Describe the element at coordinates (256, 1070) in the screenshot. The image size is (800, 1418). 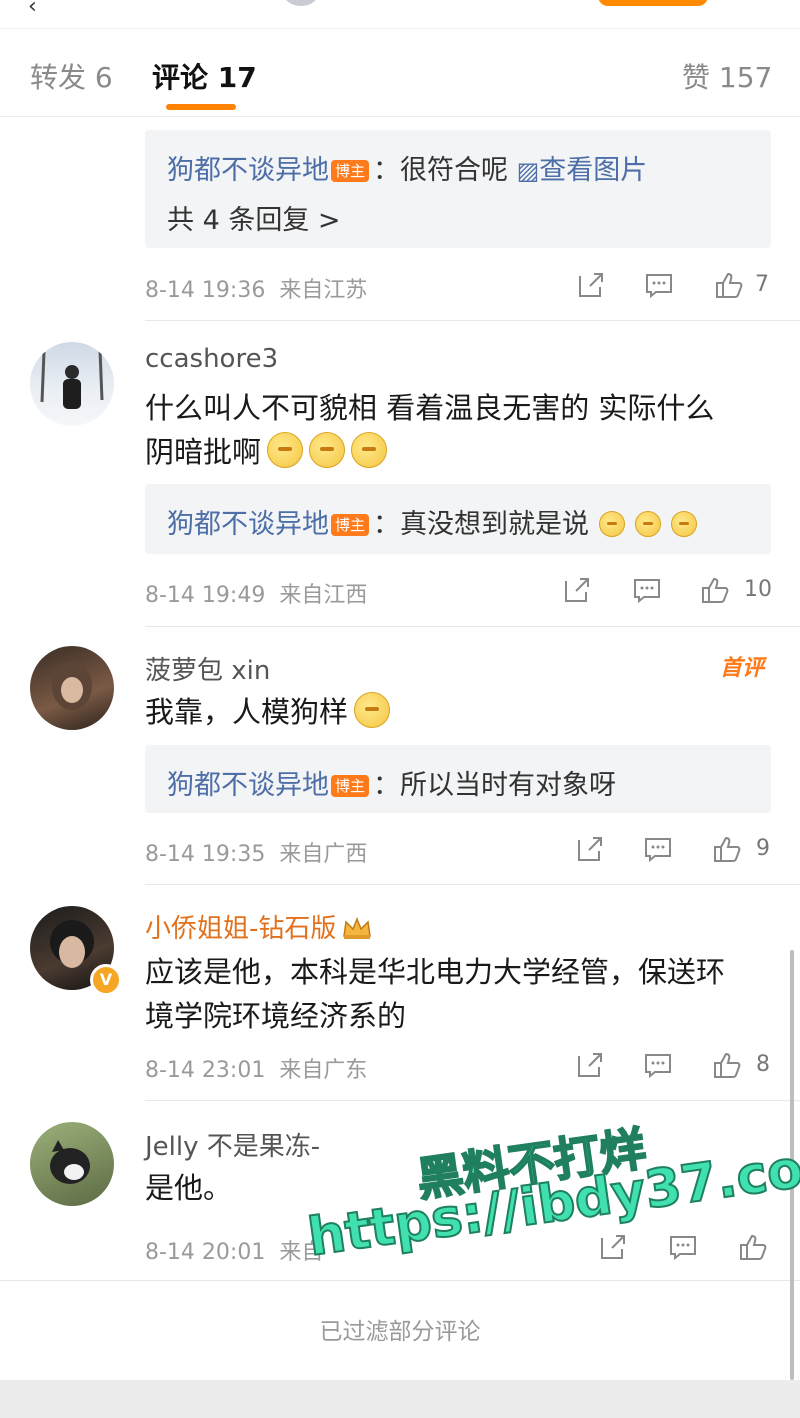
I see `comment-meta: 8-14 23:01 来自广东` at that location.